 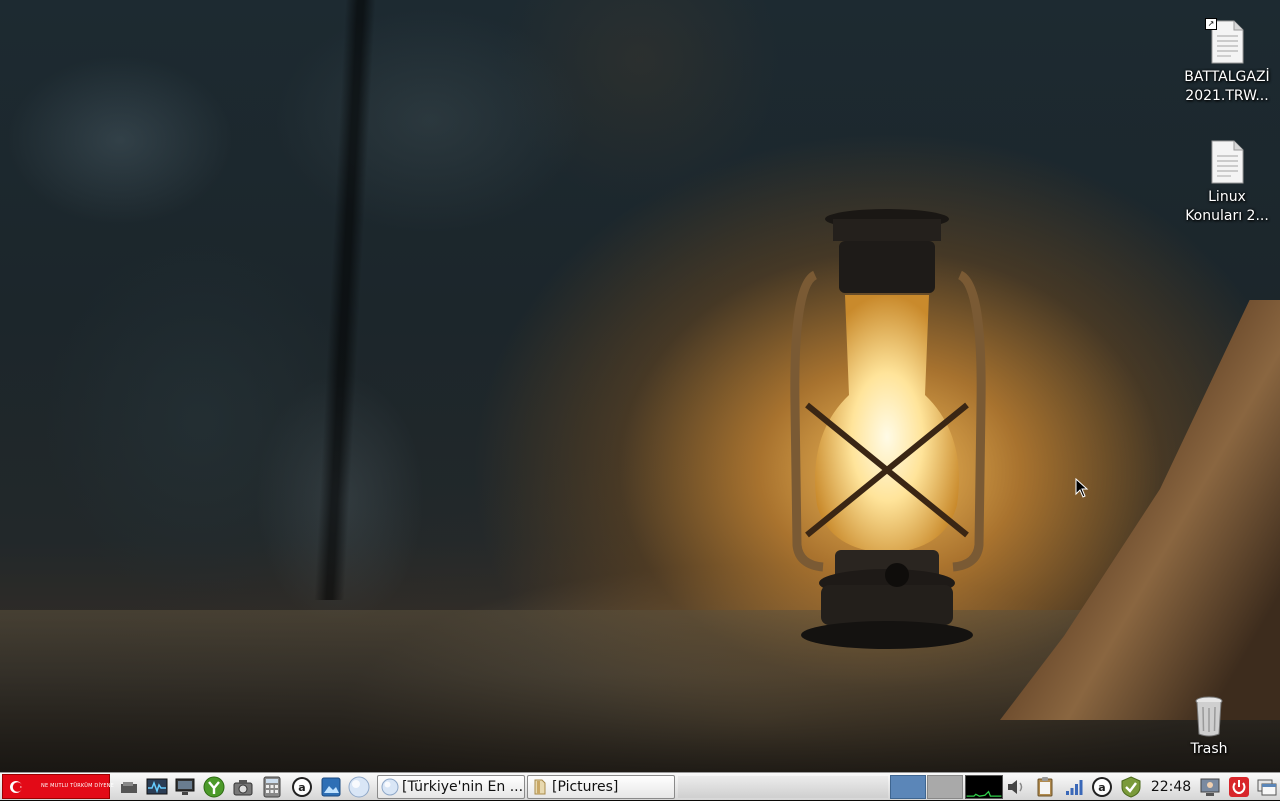 What do you see at coordinates (1209, 749) in the screenshot?
I see `desktop-icon-label: Trash` at bounding box center [1209, 749].